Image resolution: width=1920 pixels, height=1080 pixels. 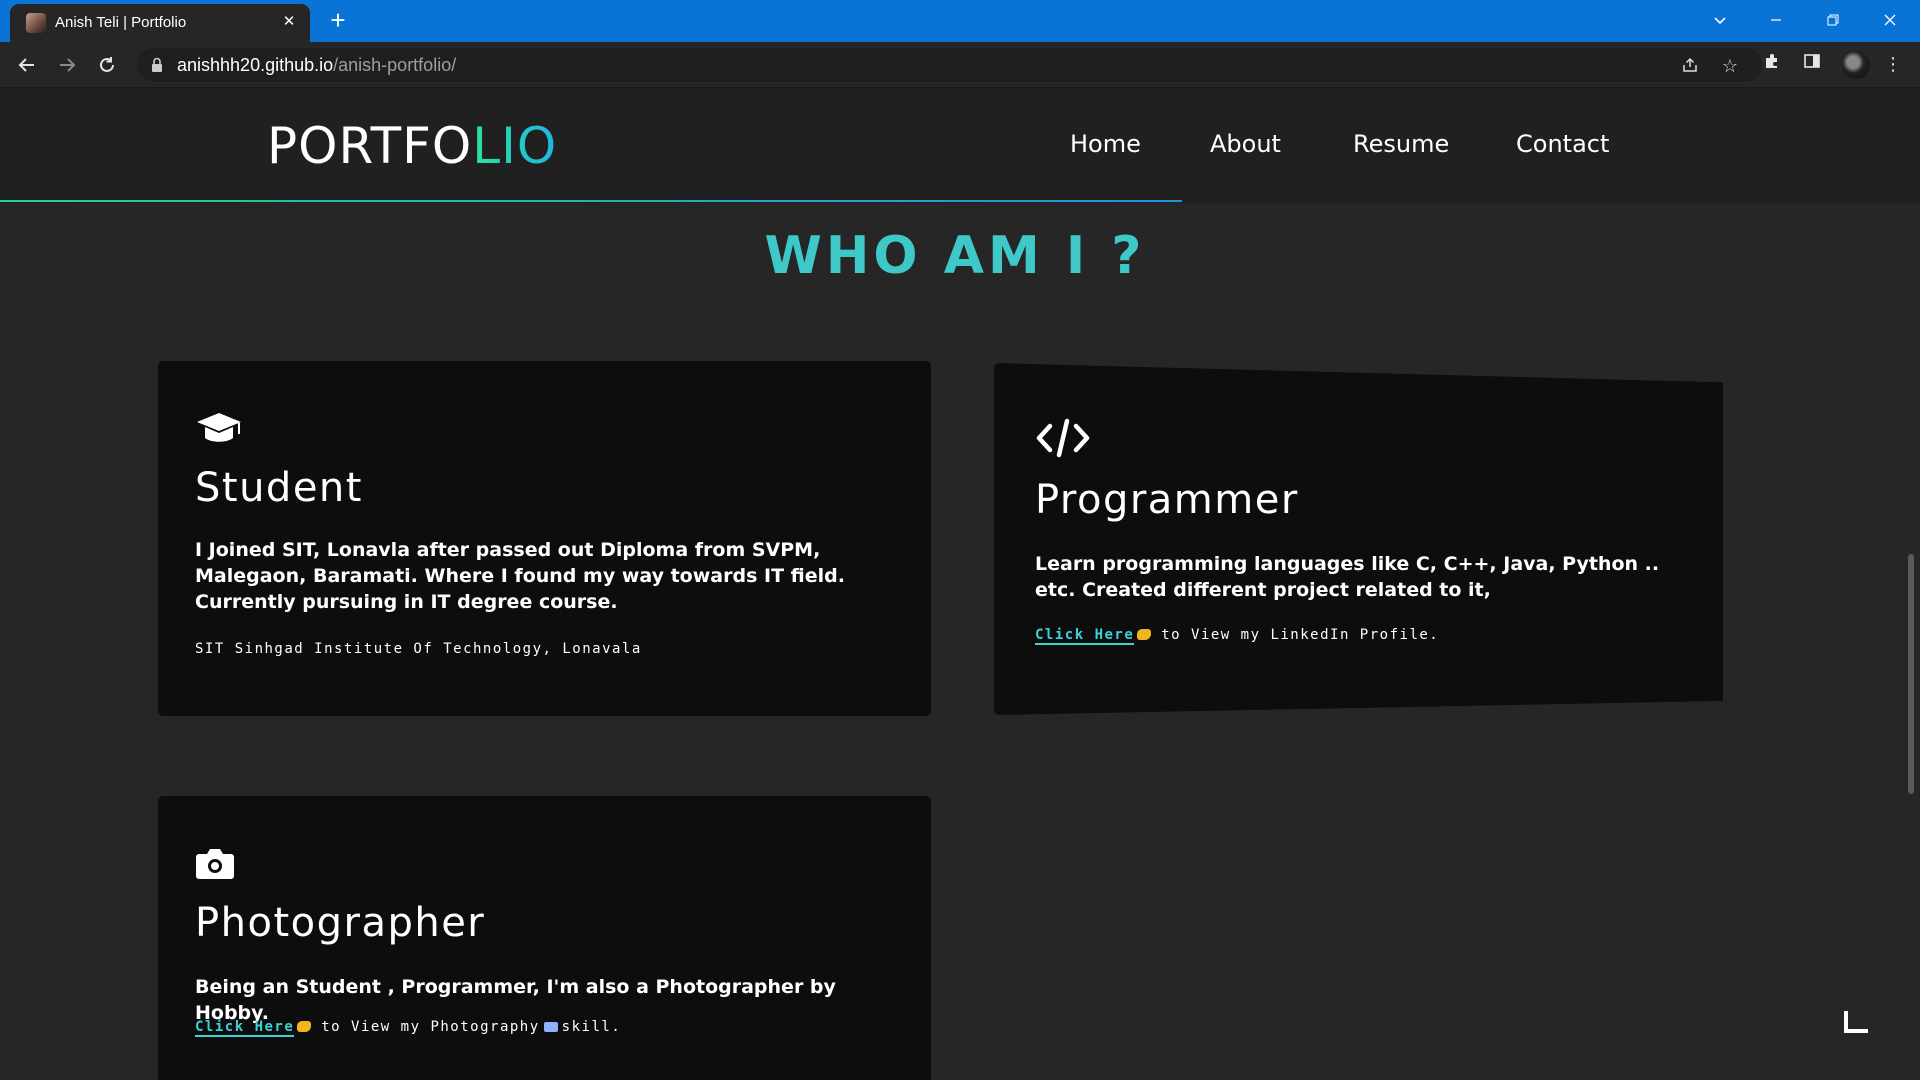 What do you see at coordinates (1812, 65) in the screenshot?
I see `side-panel-icon` at bounding box center [1812, 65].